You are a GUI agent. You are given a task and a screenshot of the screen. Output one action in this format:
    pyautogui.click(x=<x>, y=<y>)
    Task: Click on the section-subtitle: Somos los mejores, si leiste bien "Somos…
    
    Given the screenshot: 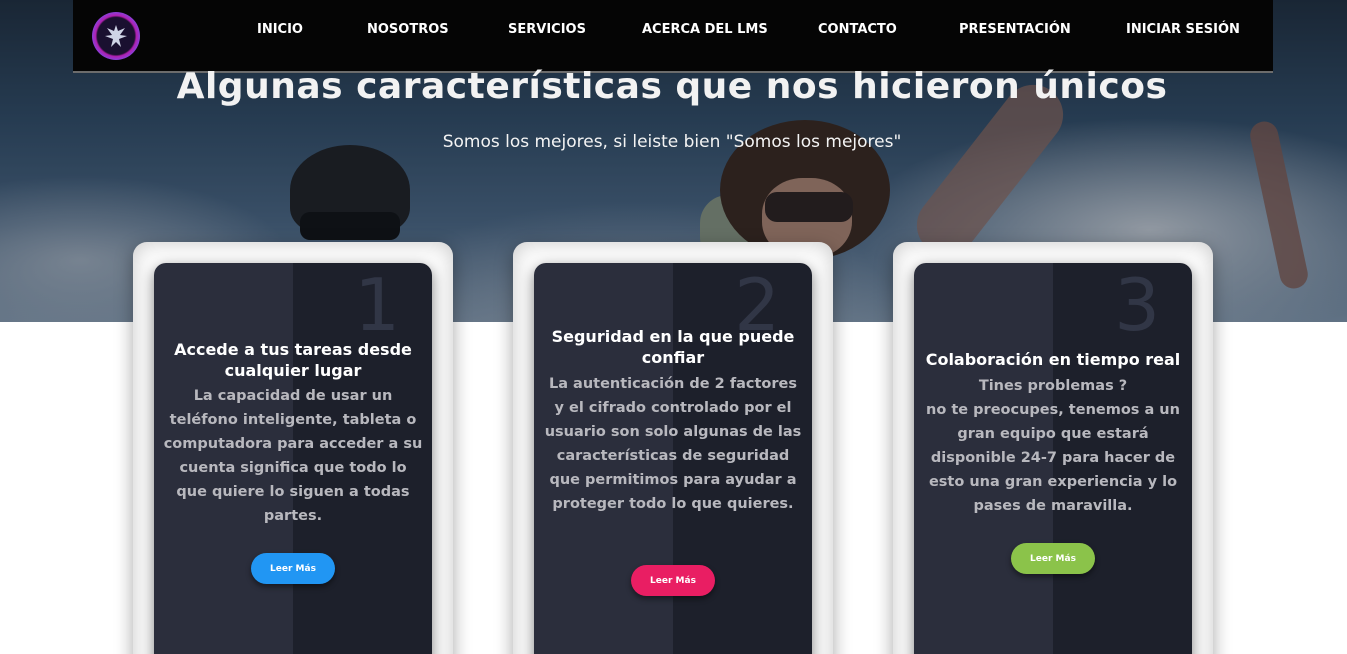 What is the action you would take?
    pyautogui.click(x=672, y=142)
    